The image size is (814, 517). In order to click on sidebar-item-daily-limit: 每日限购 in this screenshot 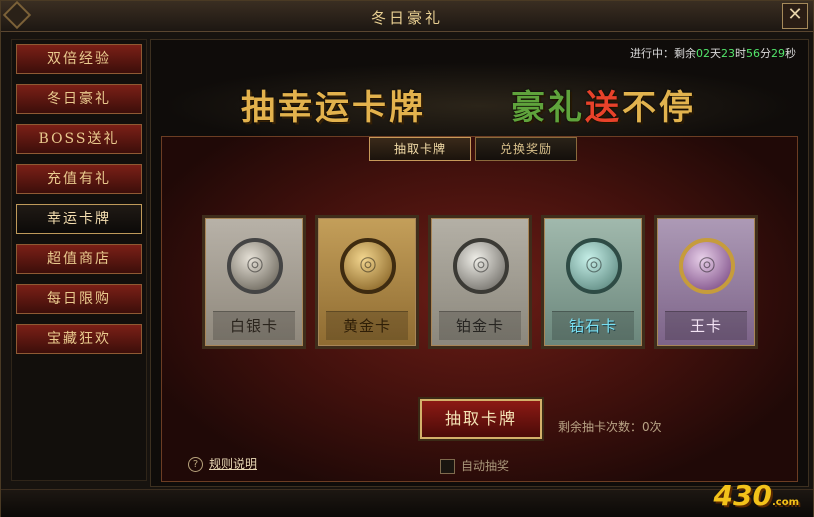, I will do `click(79, 299)`.